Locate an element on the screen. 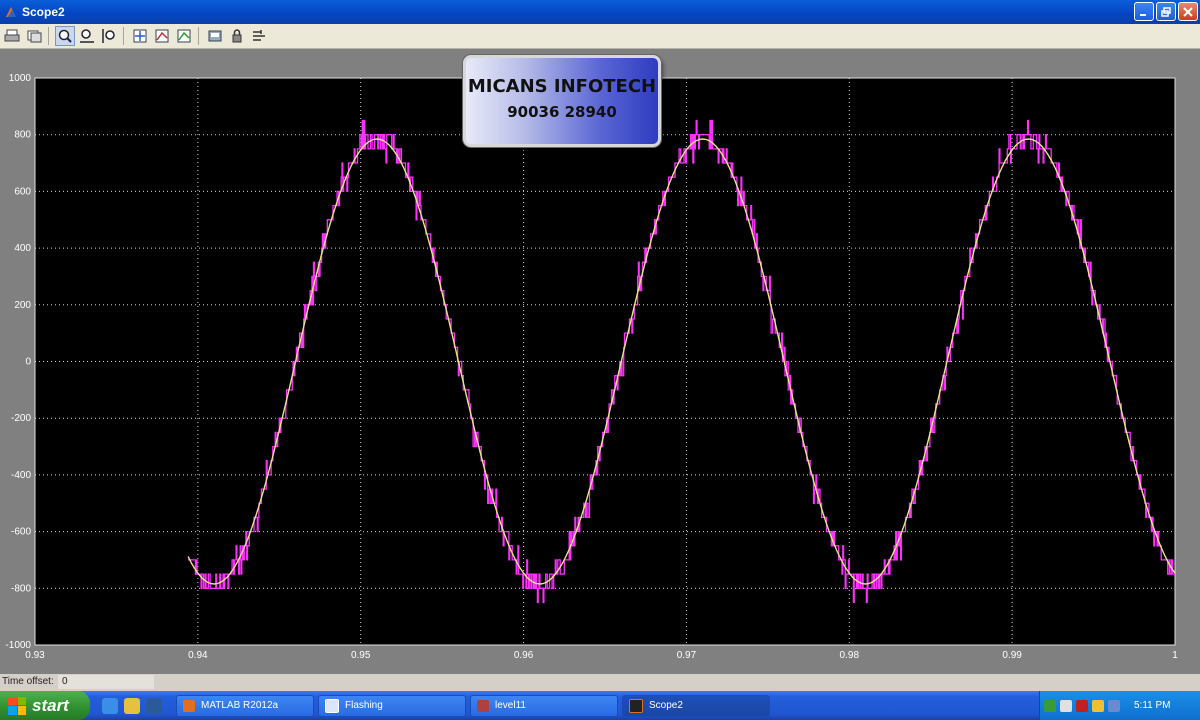  system-tray: 5:11 PM is located at coordinates (1119, 705).